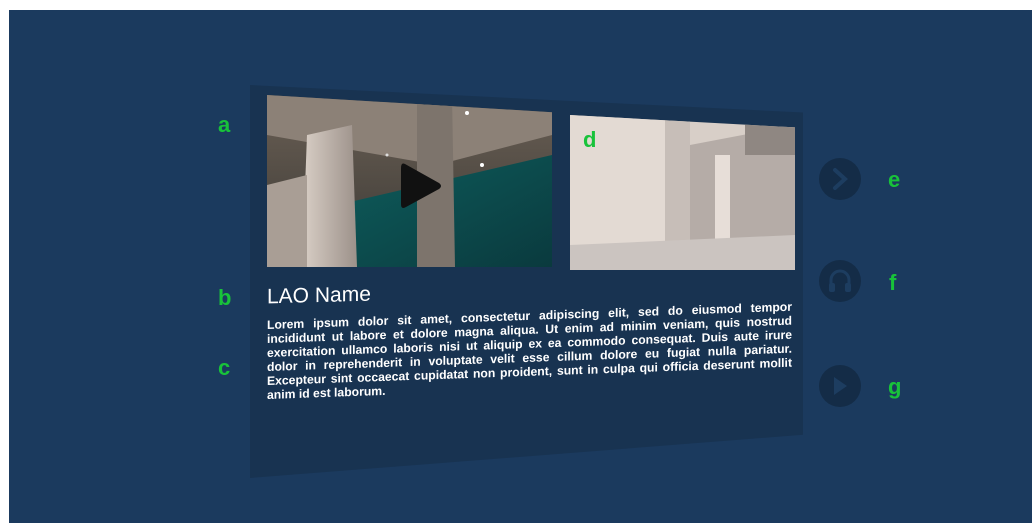 The height and width of the screenshot is (523, 1032). Describe the element at coordinates (894, 179) in the screenshot. I see `annotation-label-e: e` at that location.